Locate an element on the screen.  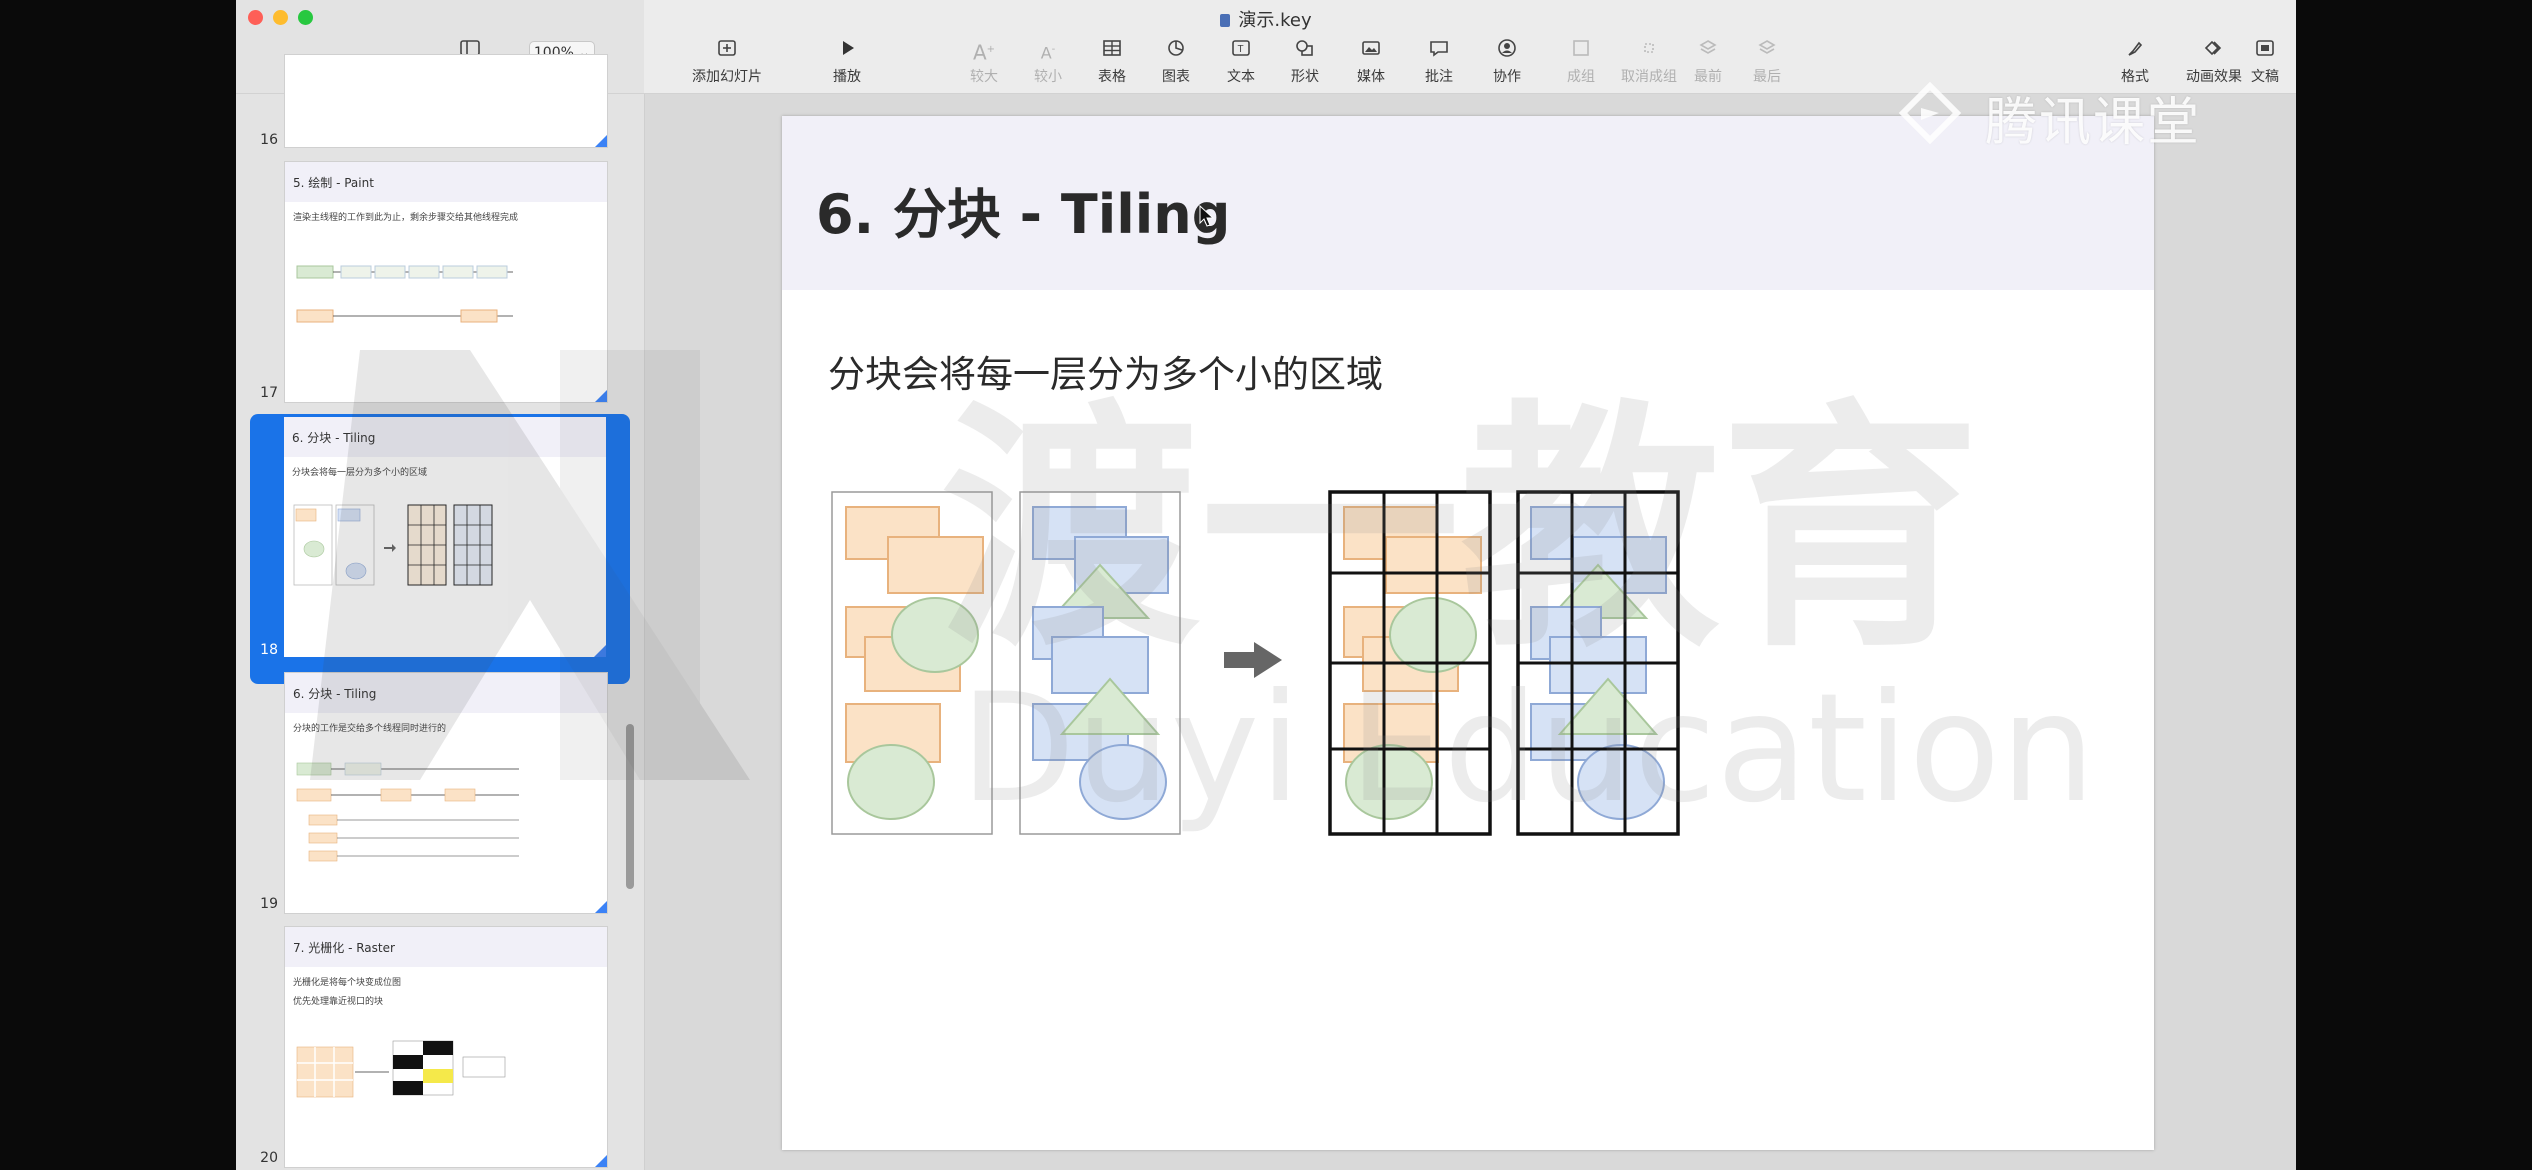
back-icon is located at coordinates (1767, 50).